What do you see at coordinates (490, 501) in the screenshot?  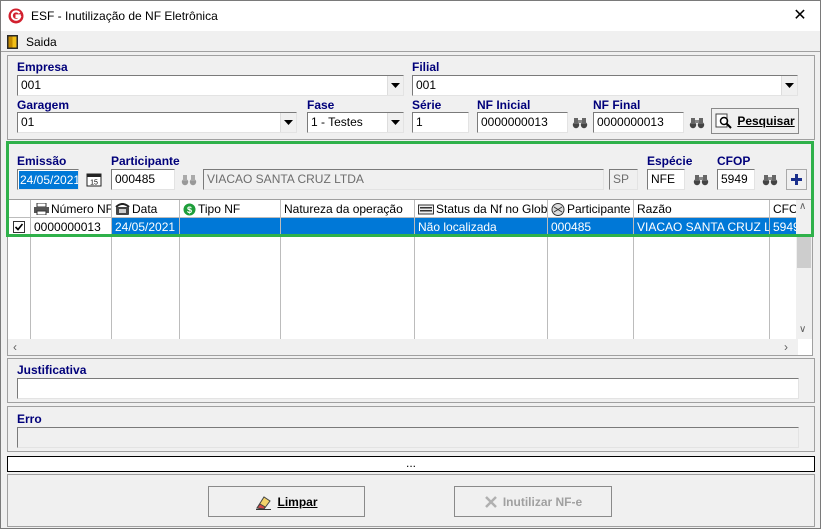 I see `x-cancel-icon` at bounding box center [490, 501].